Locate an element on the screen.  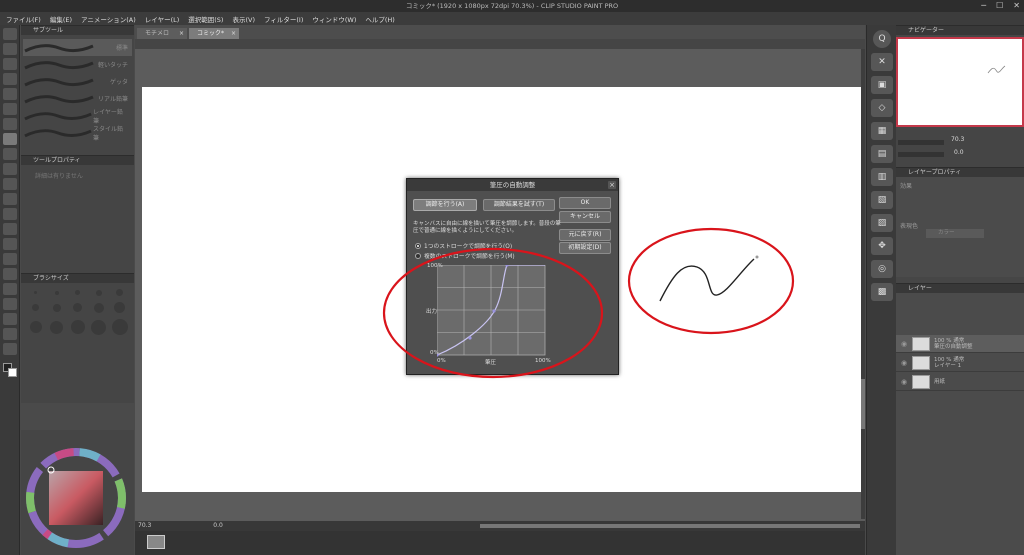
zoom-slider is located at coordinates (921, 142).